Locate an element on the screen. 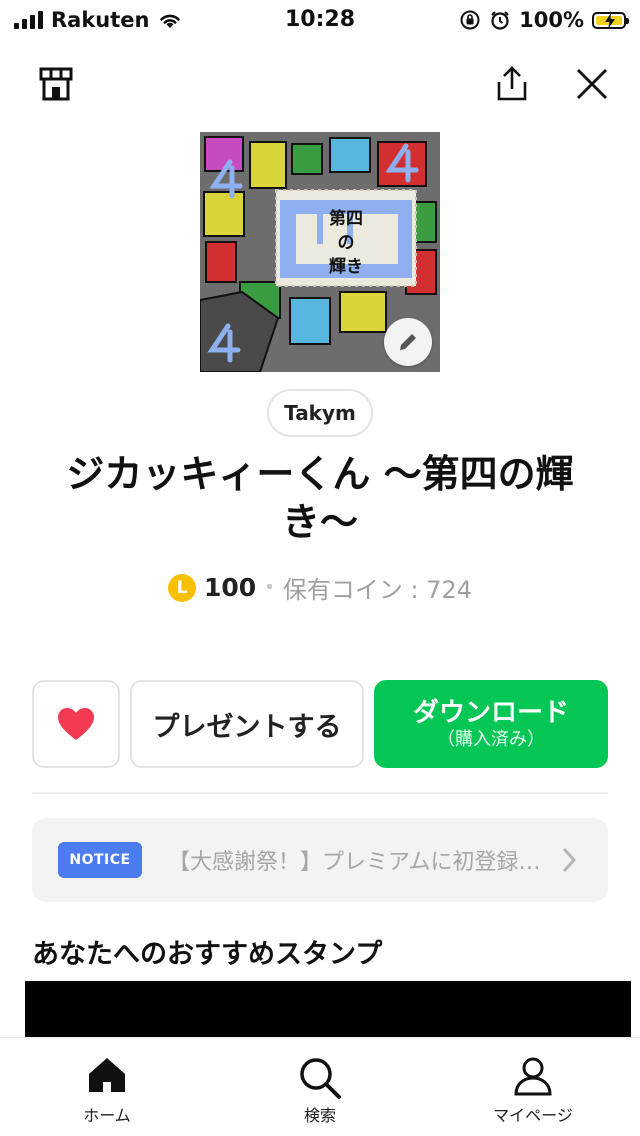  like-button is located at coordinates (76, 724).